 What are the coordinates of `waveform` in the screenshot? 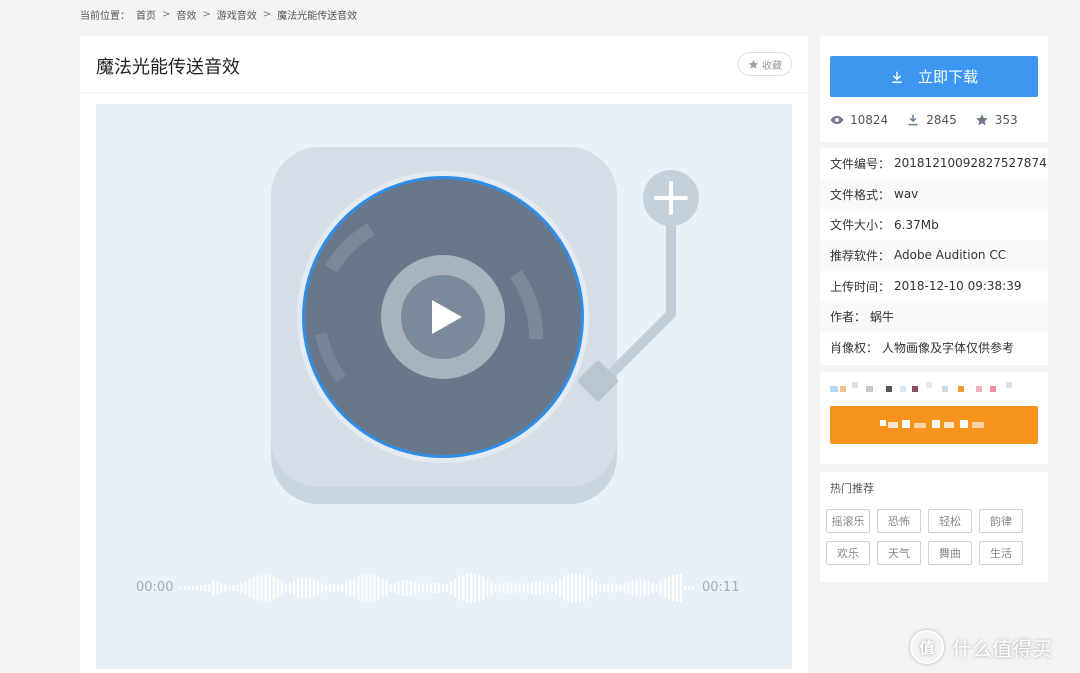 It's located at (438, 588).